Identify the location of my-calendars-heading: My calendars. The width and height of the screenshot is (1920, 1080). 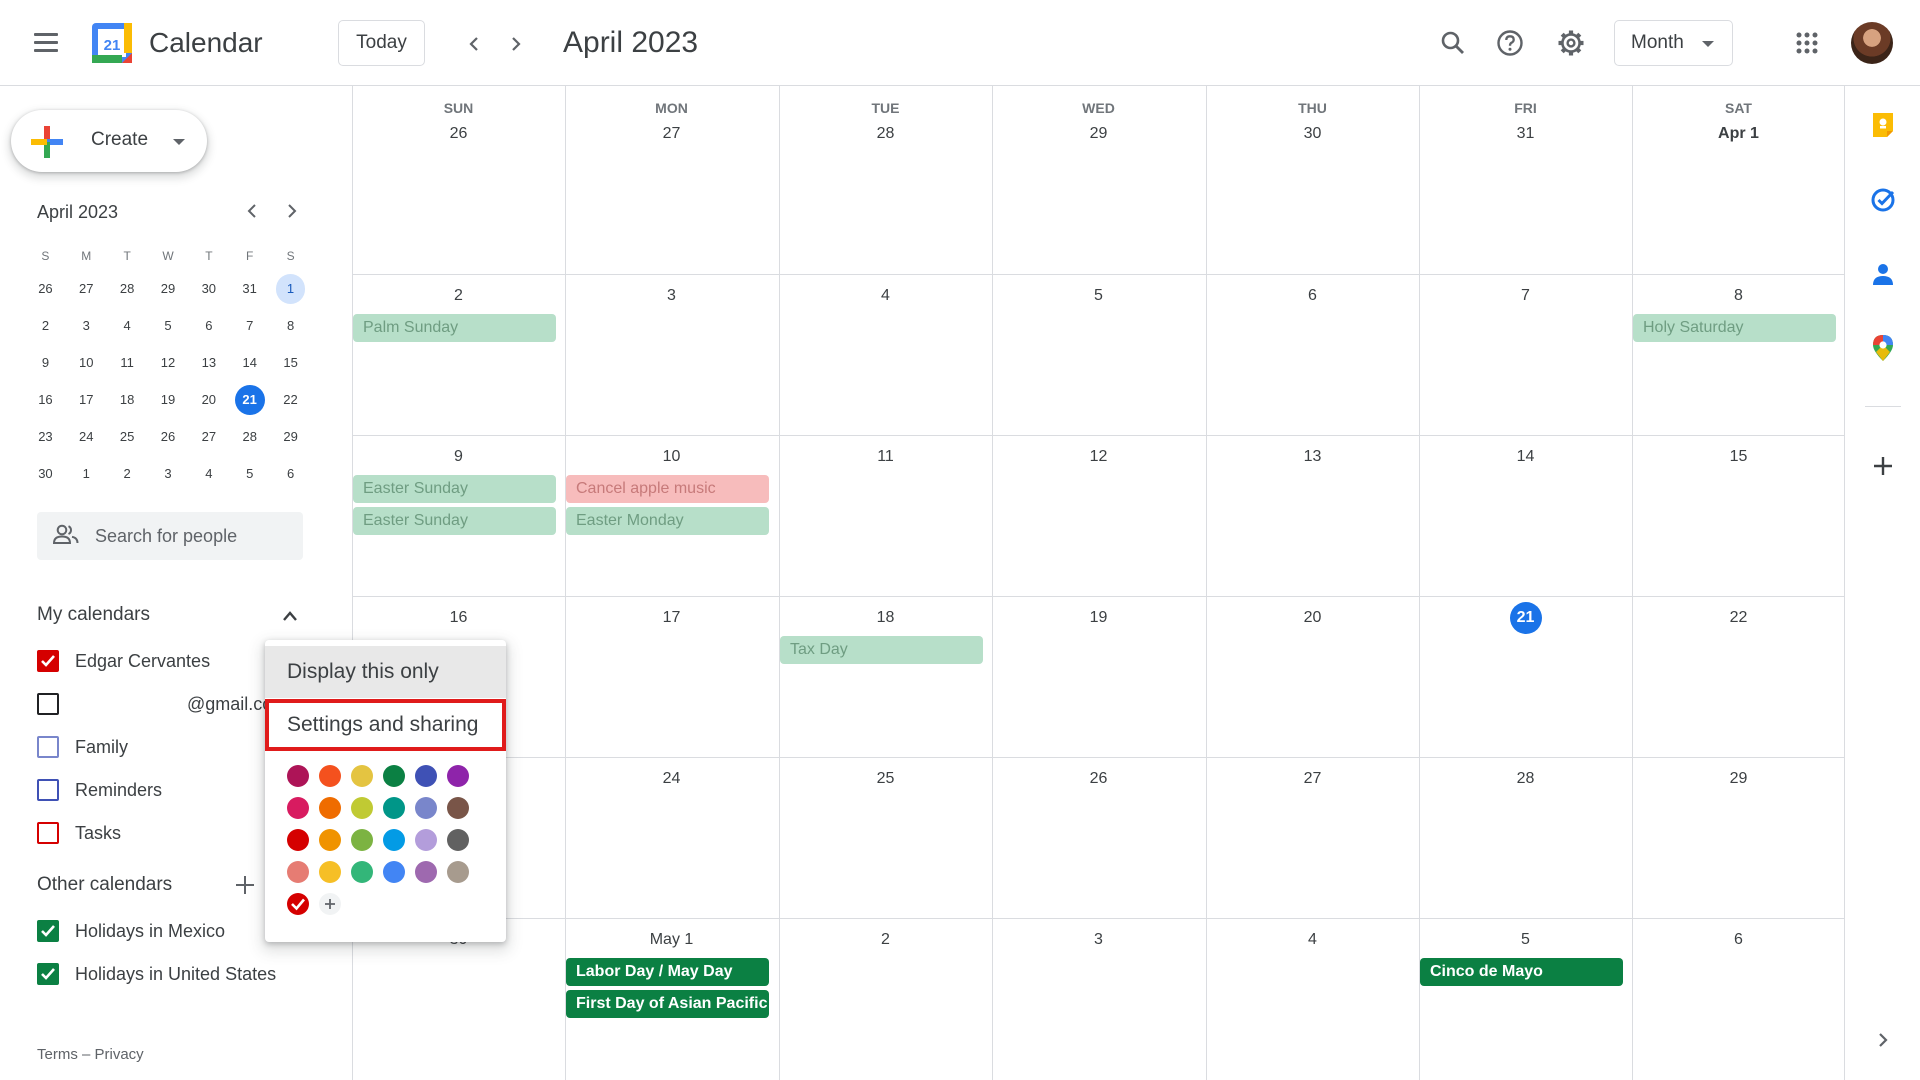
(93, 615).